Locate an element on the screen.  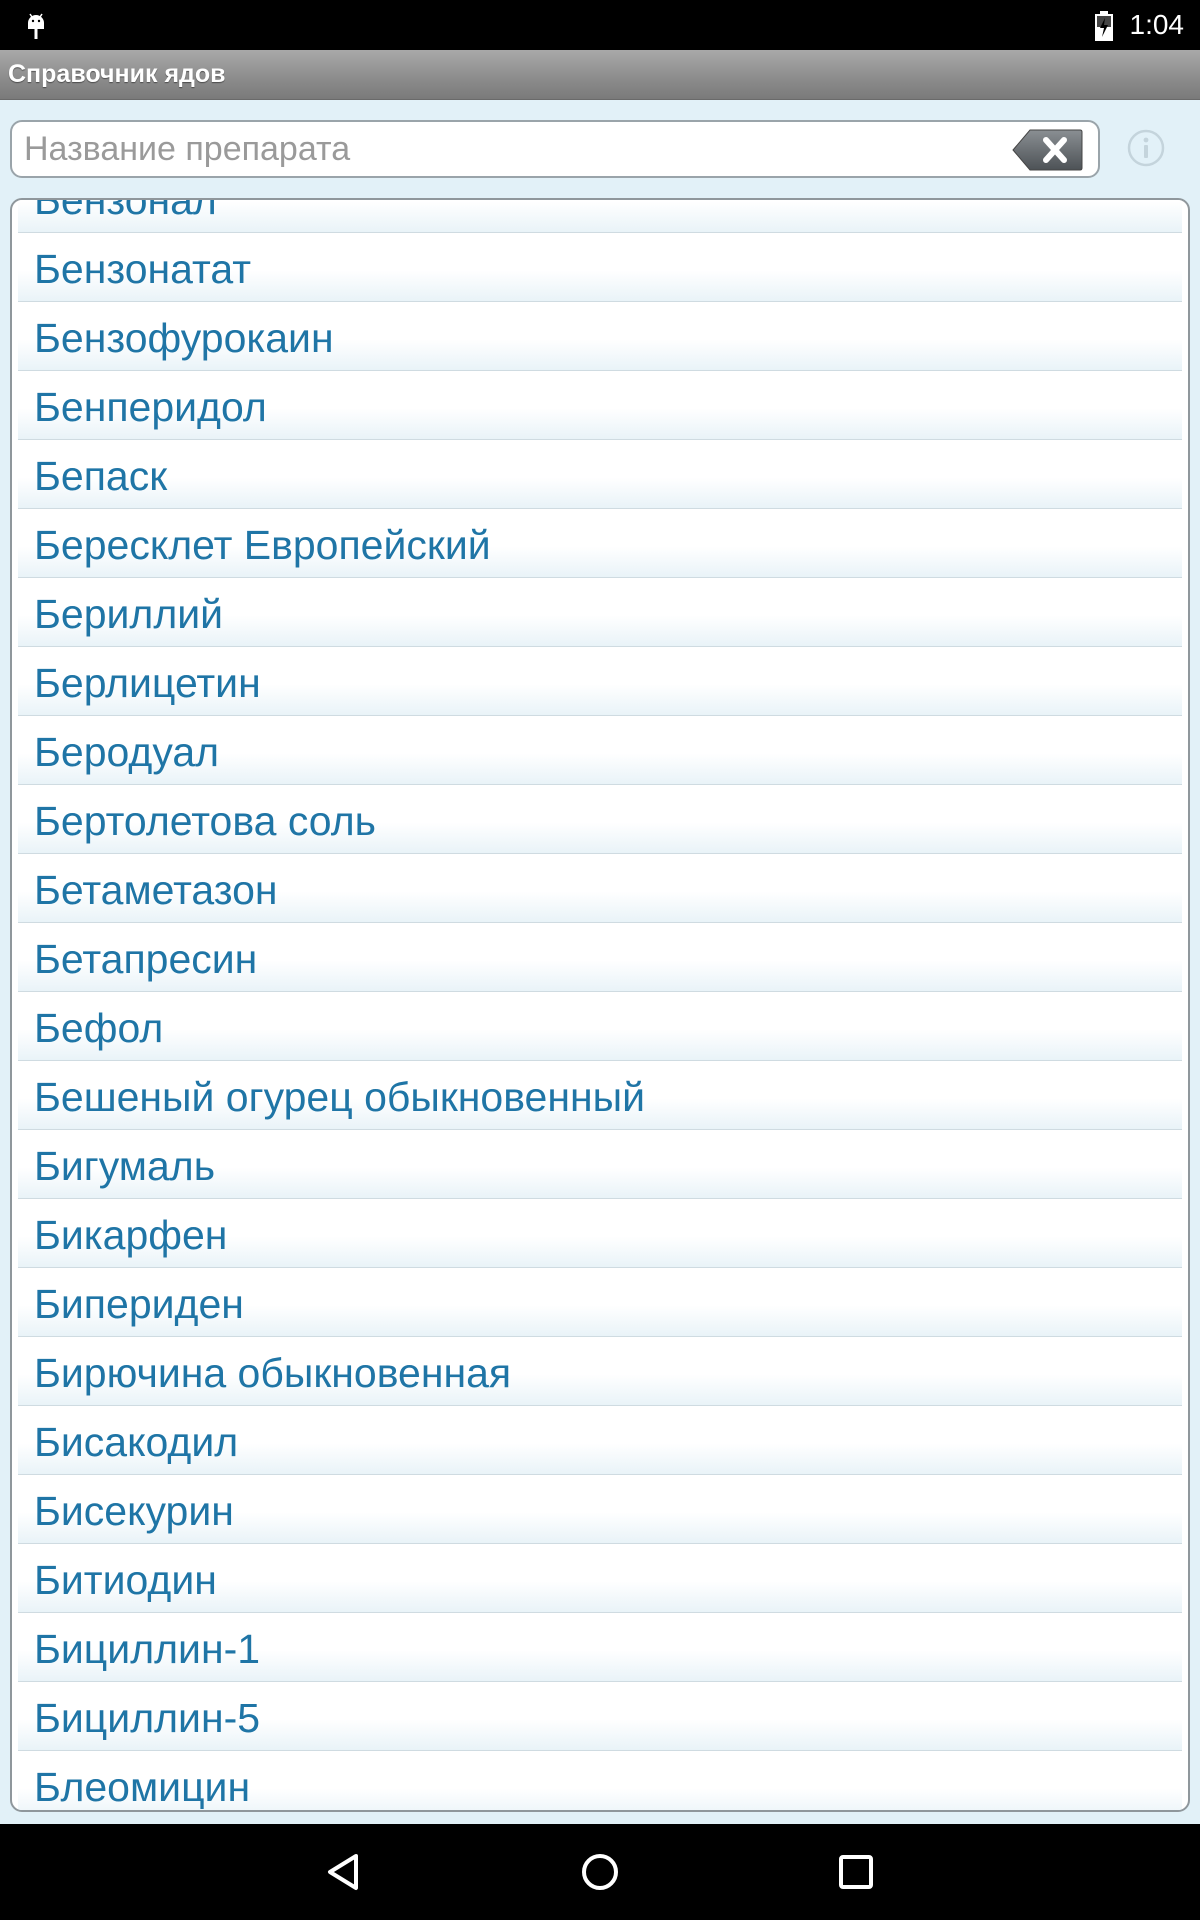
search-input is located at coordinates (514, 149).